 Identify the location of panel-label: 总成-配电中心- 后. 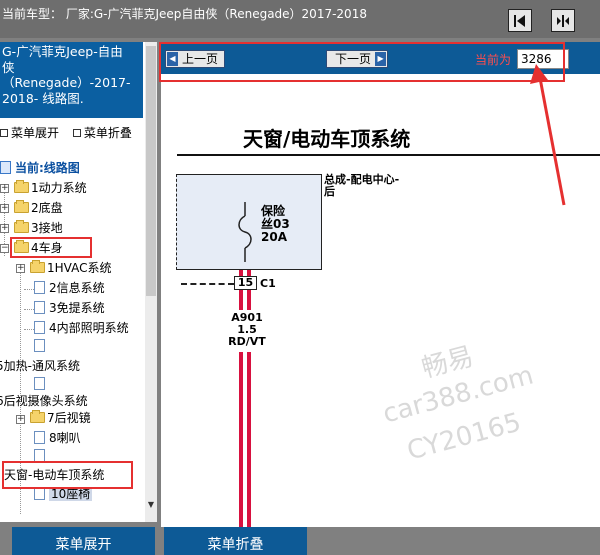
(361, 186).